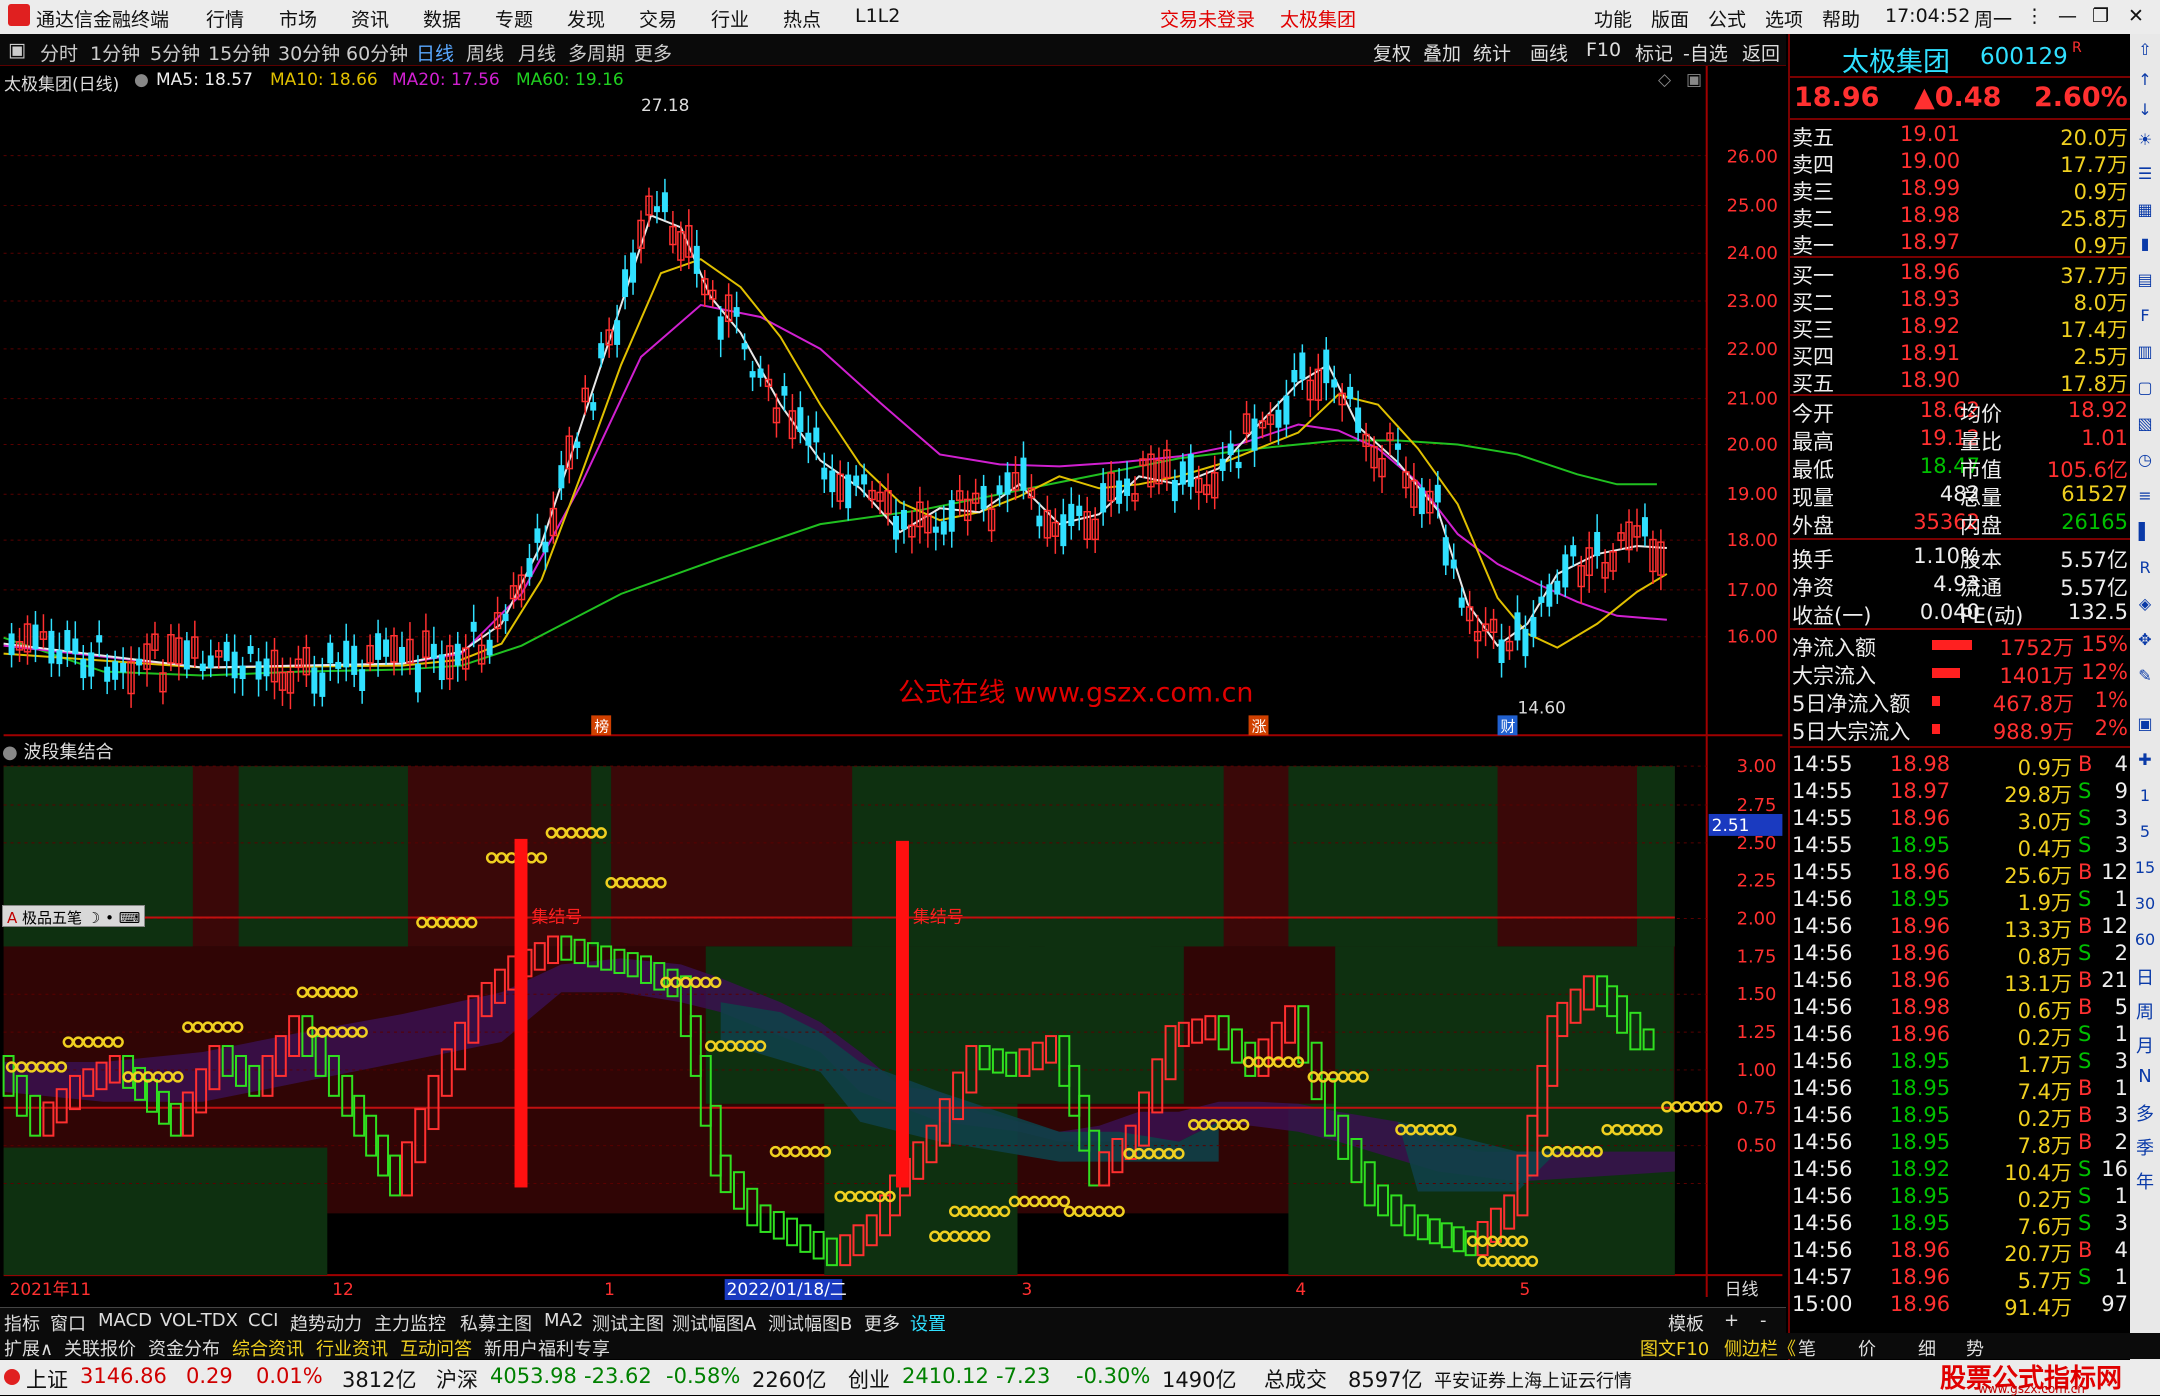  What do you see at coordinates (1508, 726) in the screenshot?
I see `marker-cai: 财` at bounding box center [1508, 726].